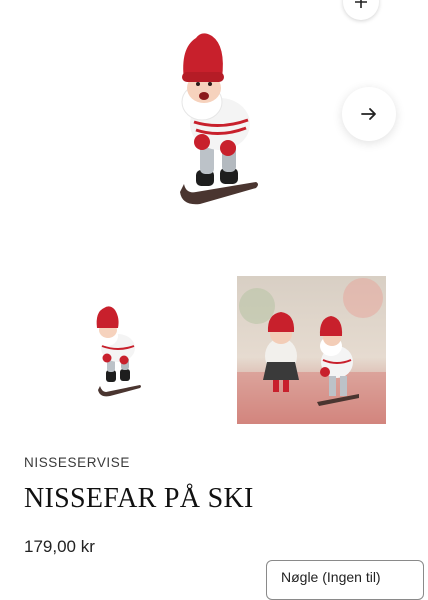  What do you see at coordinates (59, 546) in the screenshot?
I see `product-price: 179,00 kr` at bounding box center [59, 546].